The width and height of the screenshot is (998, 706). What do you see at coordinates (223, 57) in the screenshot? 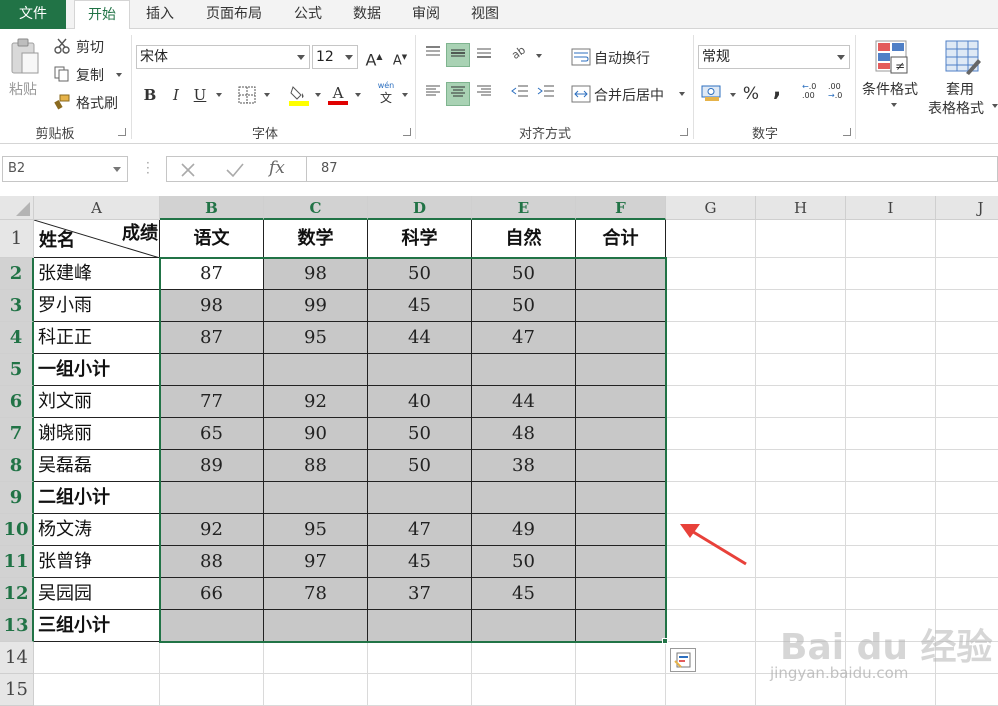
I see `font-name-select: 宋体` at bounding box center [223, 57].